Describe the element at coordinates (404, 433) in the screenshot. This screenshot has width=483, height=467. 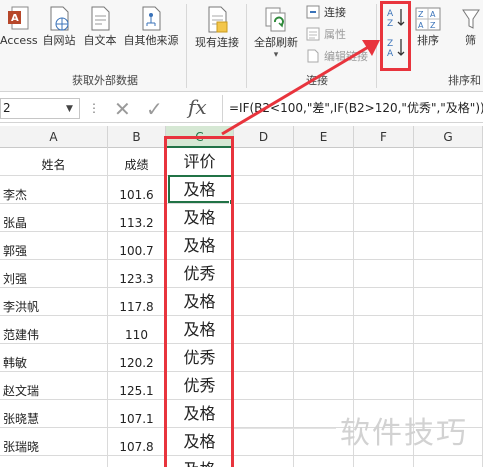
I see `watermark-text: 软件技巧` at that location.